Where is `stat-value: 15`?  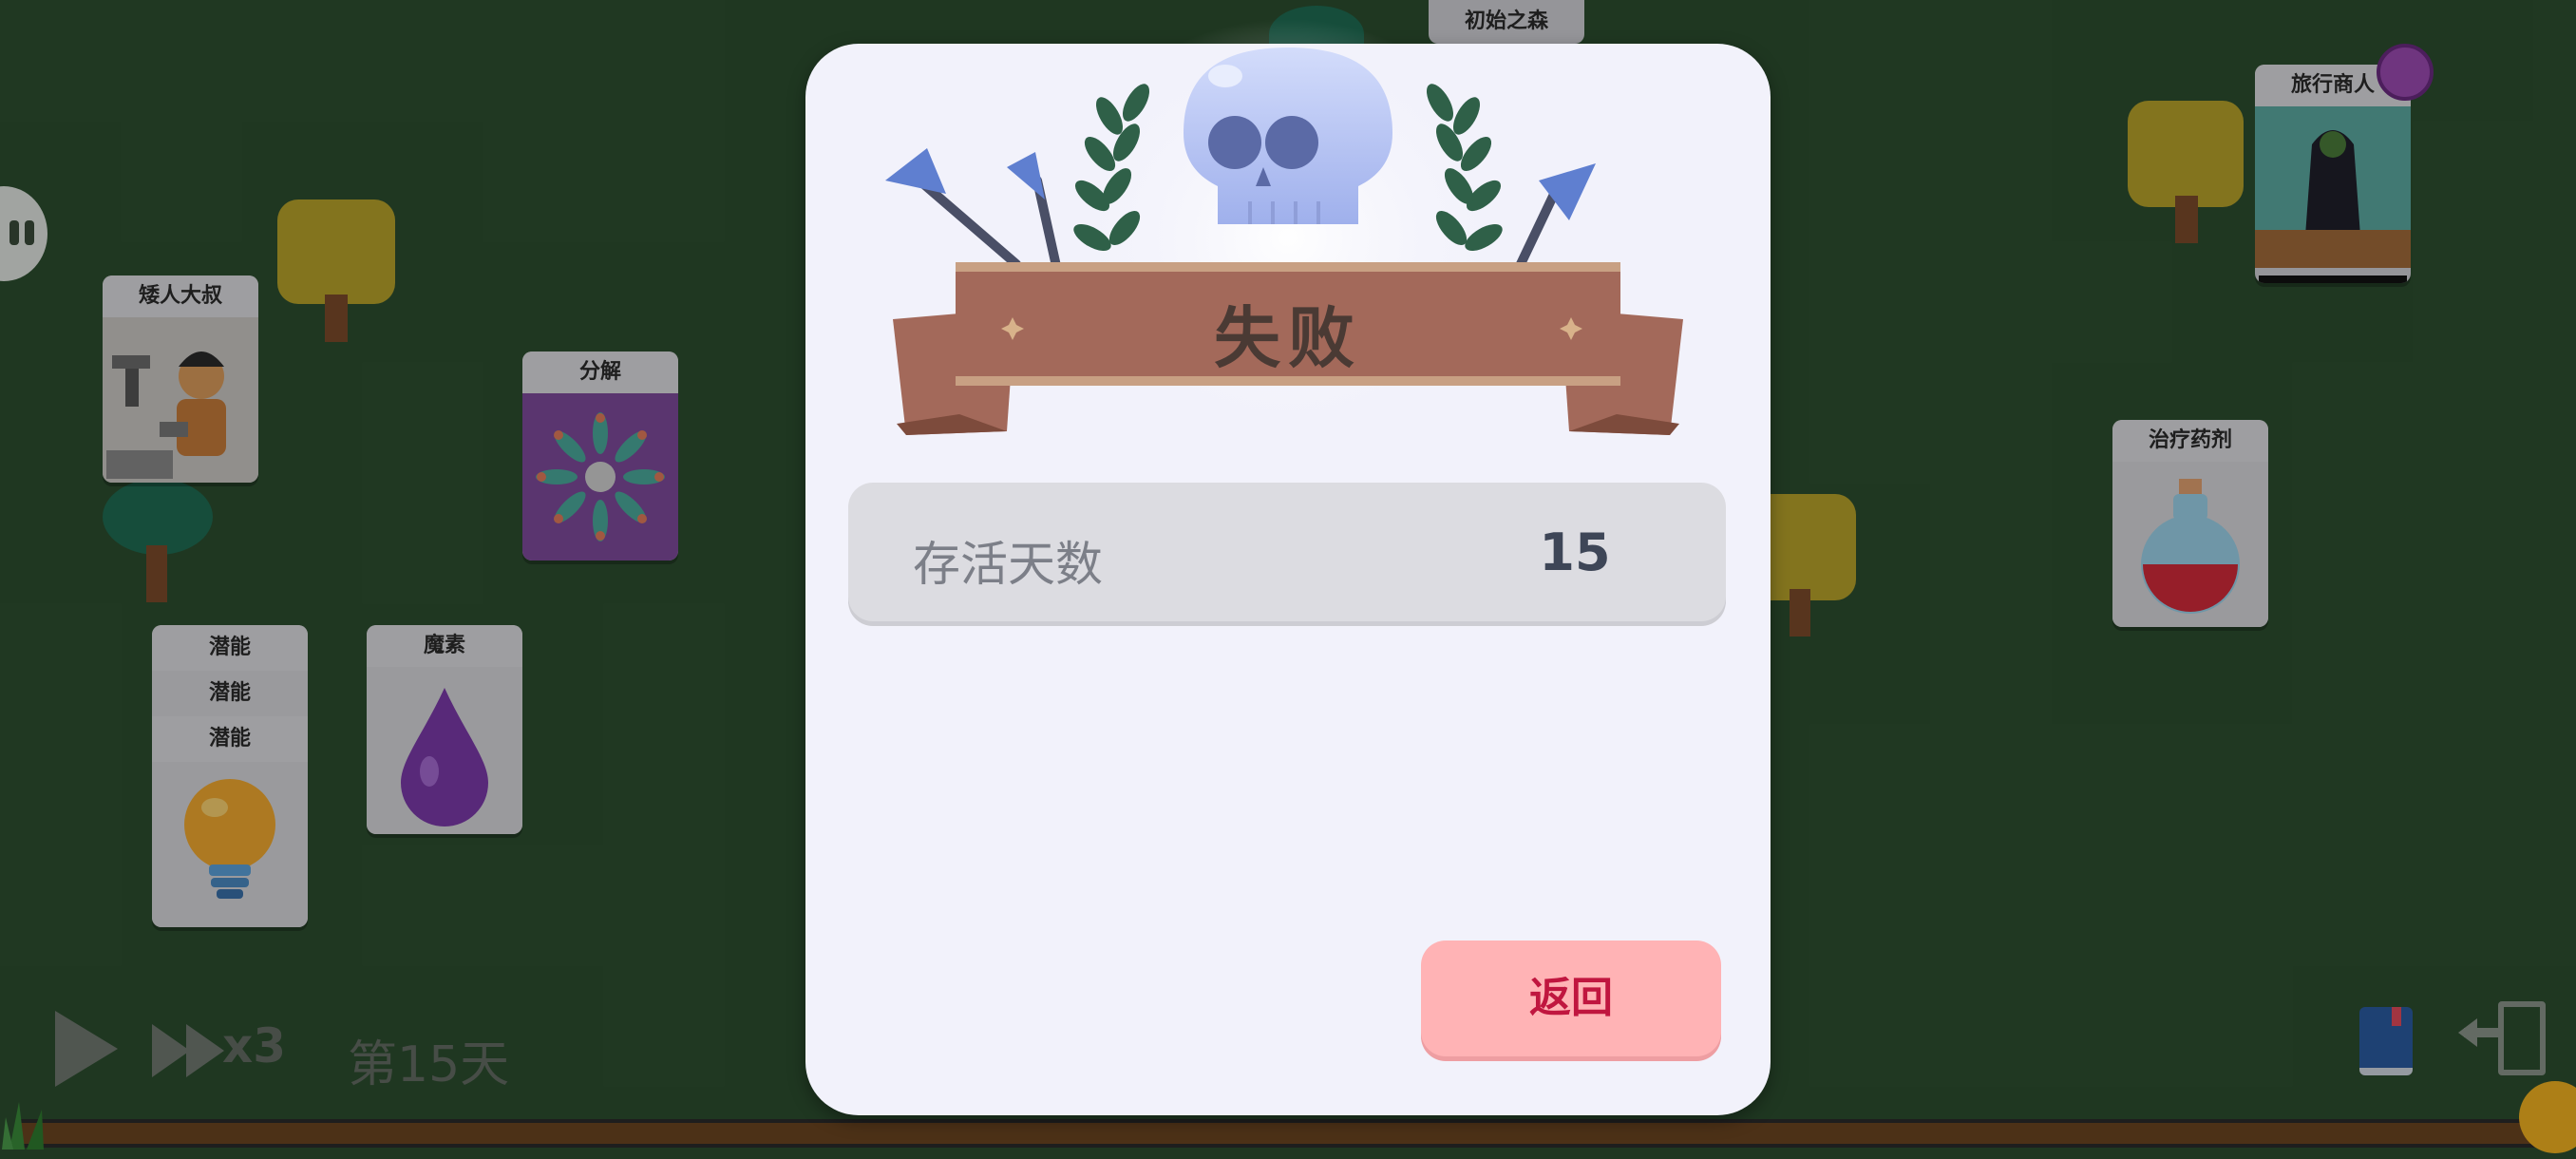 stat-value: 15 is located at coordinates (1575, 552).